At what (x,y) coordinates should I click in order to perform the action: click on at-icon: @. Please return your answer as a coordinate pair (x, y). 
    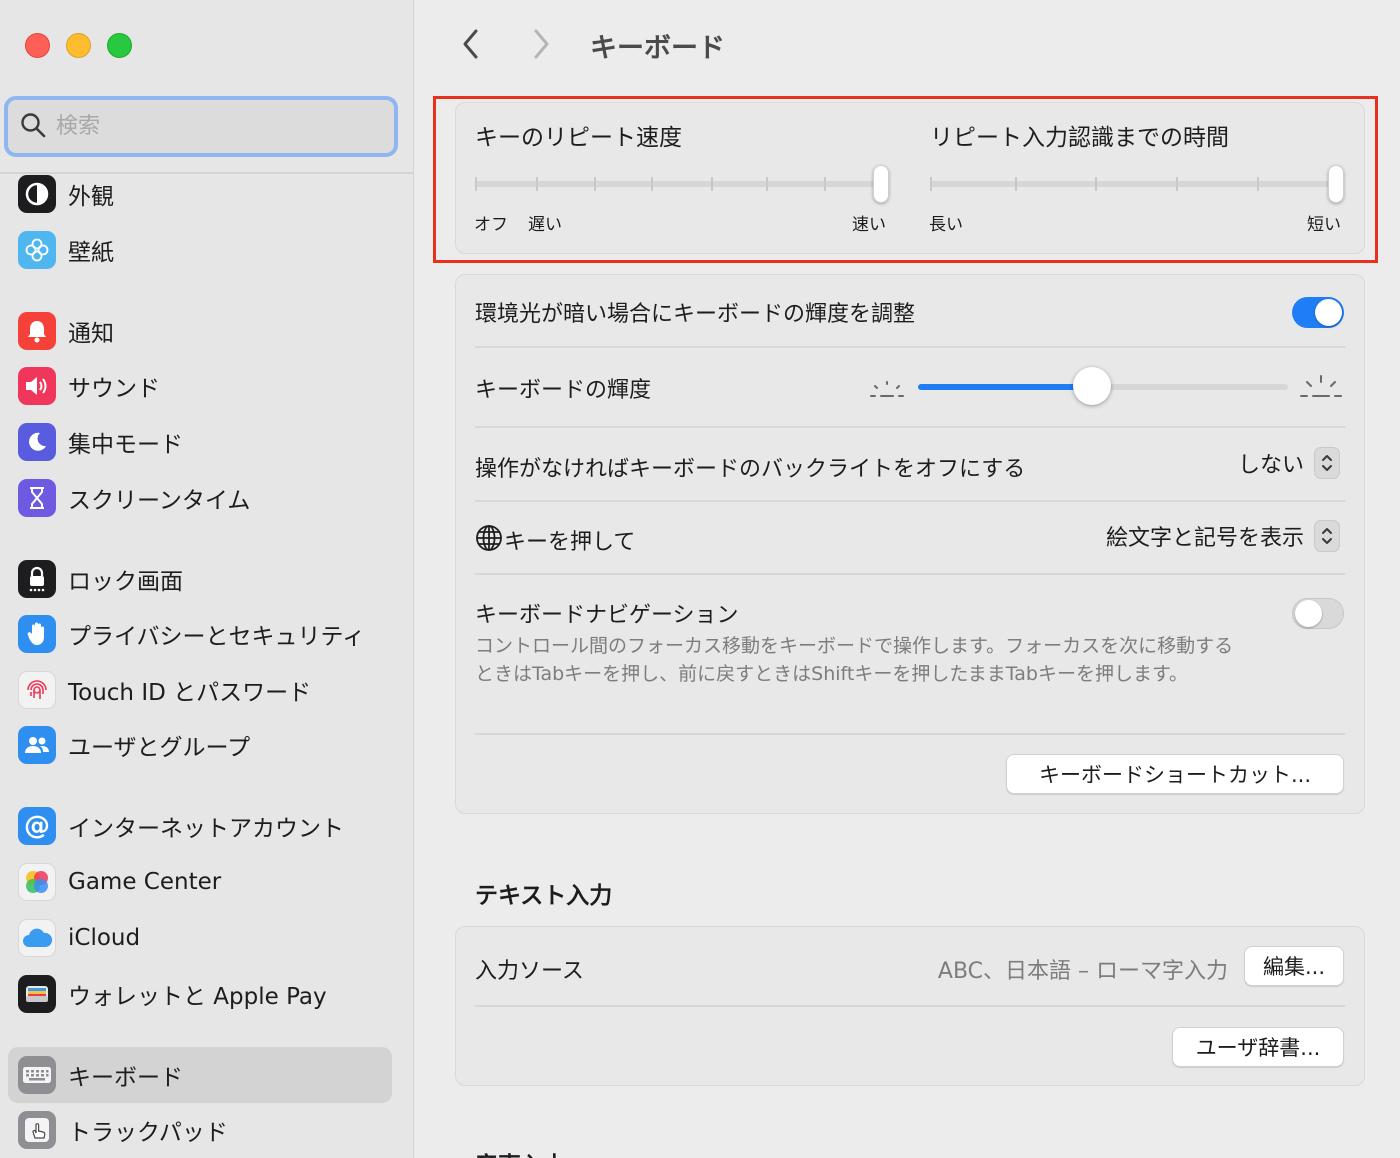
    Looking at the image, I should click on (37, 826).